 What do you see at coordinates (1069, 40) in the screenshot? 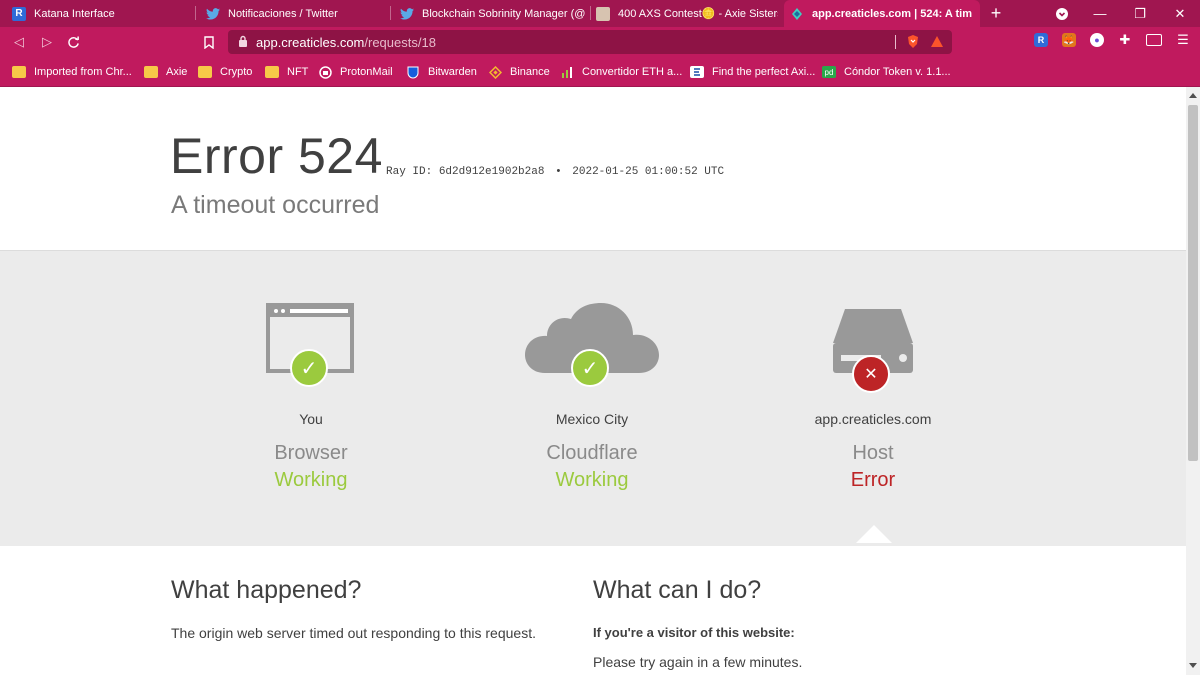
I see `metamask-icon: 🦊` at bounding box center [1069, 40].